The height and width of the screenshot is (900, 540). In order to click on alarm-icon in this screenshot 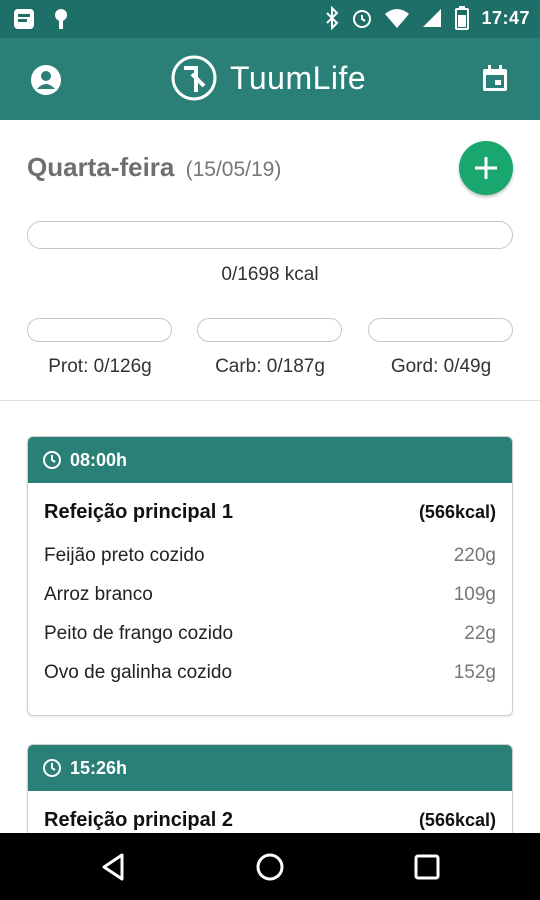, I will do `click(362, 19)`.